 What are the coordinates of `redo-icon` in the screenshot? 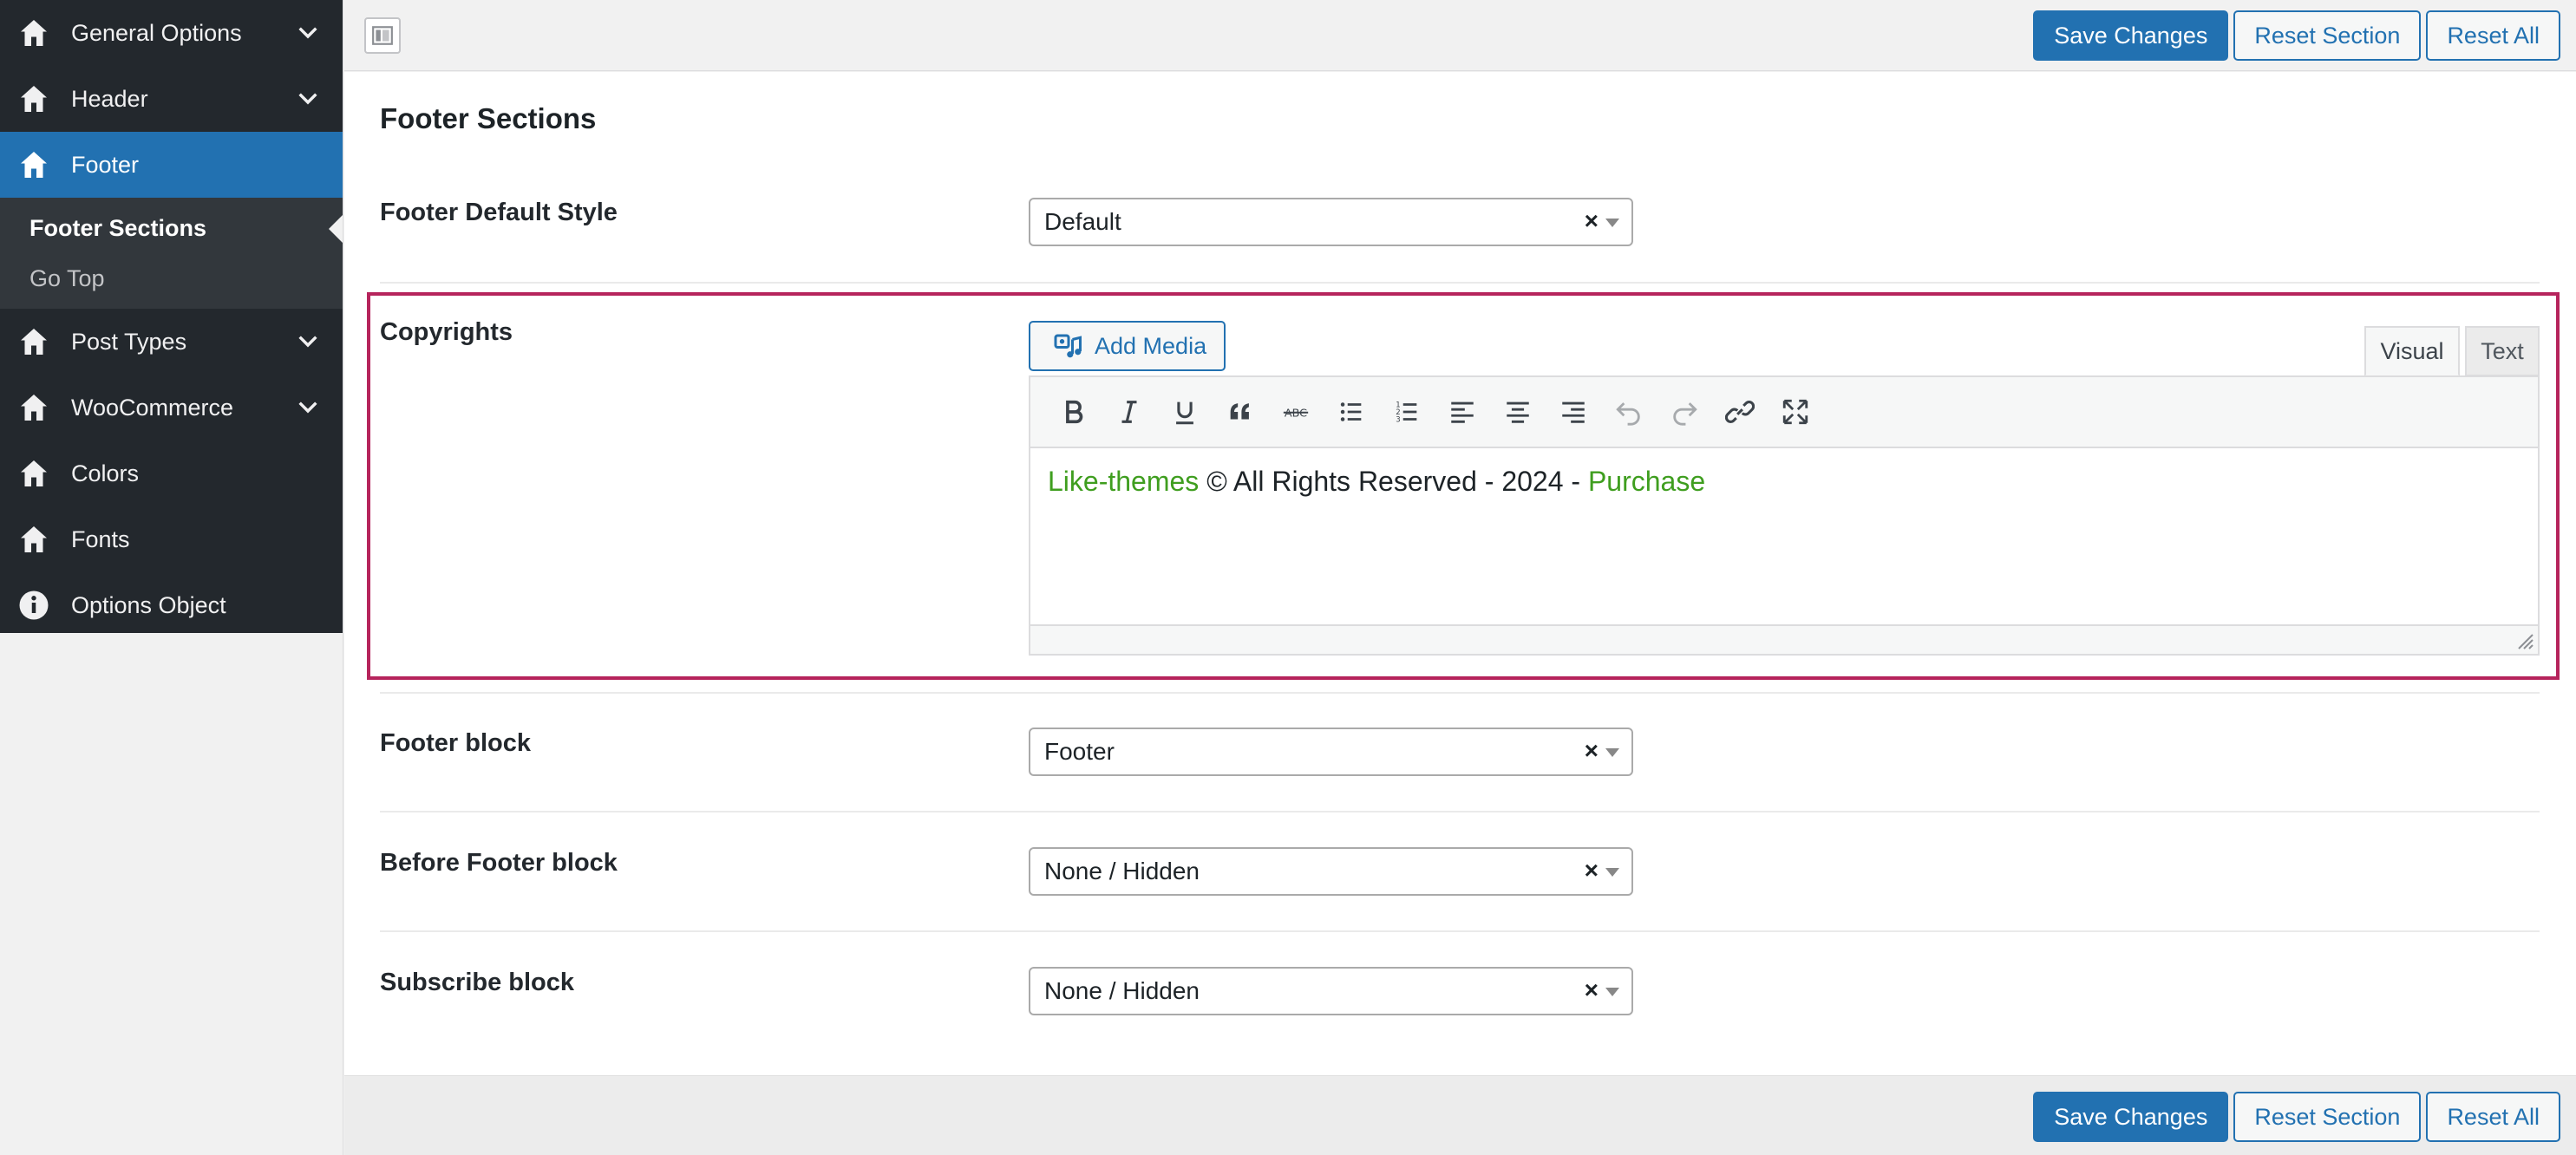 It's located at (1685, 414).